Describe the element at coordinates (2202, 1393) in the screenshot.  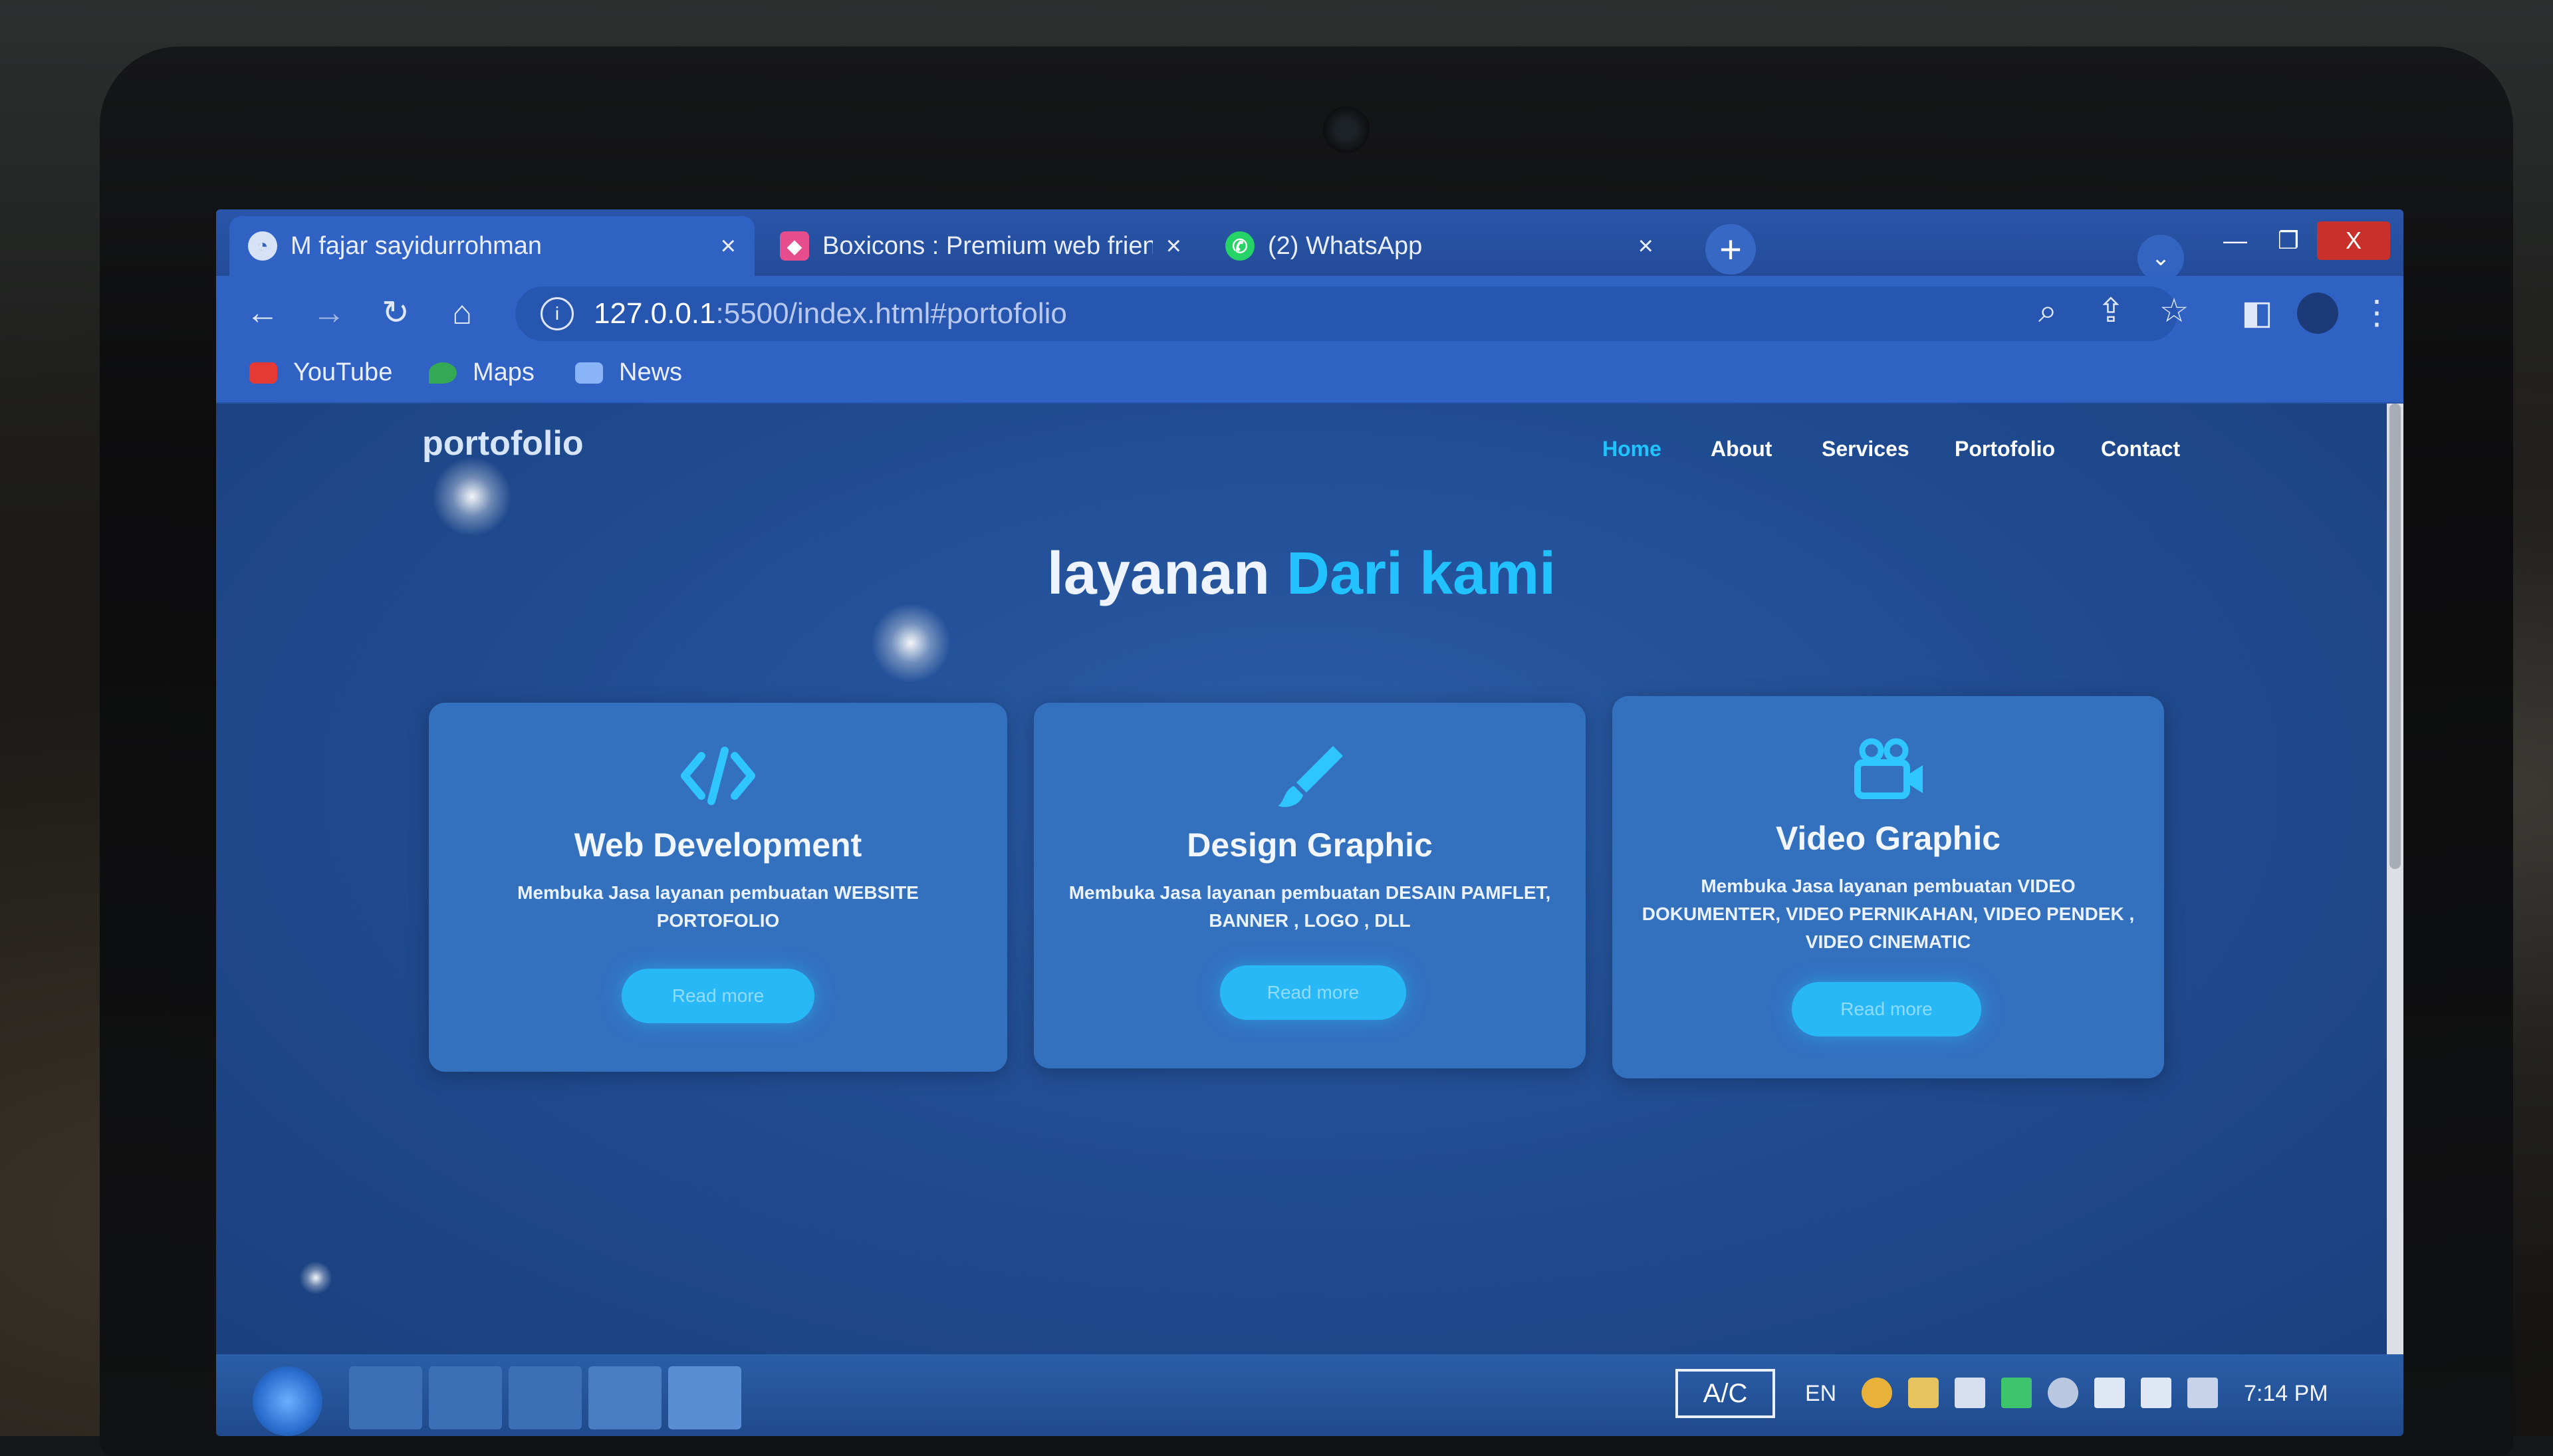
I see `signal-icon` at that location.